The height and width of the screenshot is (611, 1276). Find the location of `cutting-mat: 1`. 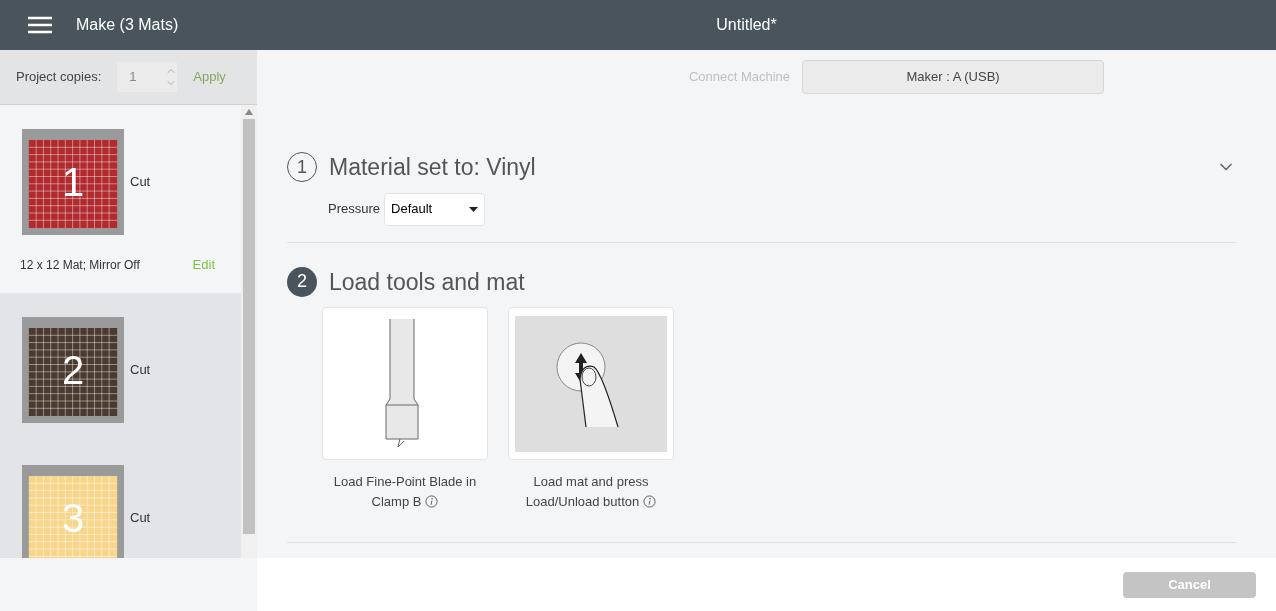

cutting-mat: 1 is located at coordinates (73, 182).